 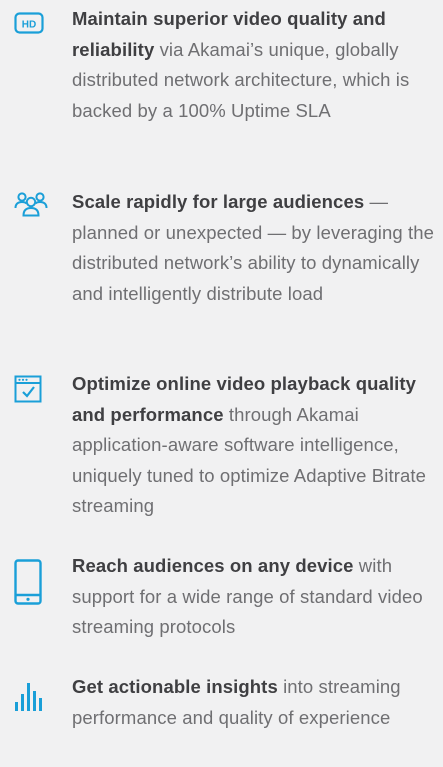 What do you see at coordinates (32, 589) in the screenshot?
I see `mobile-device-icon` at bounding box center [32, 589].